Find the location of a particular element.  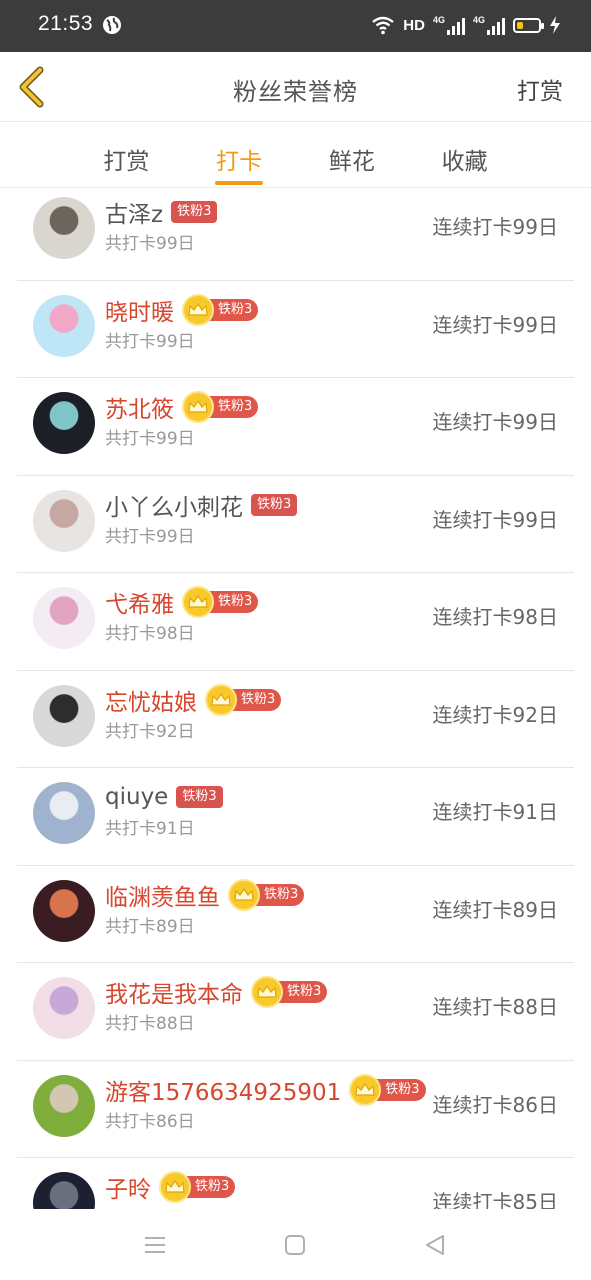

fan-name: 弋希雅 is located at coordinates (139, 605).